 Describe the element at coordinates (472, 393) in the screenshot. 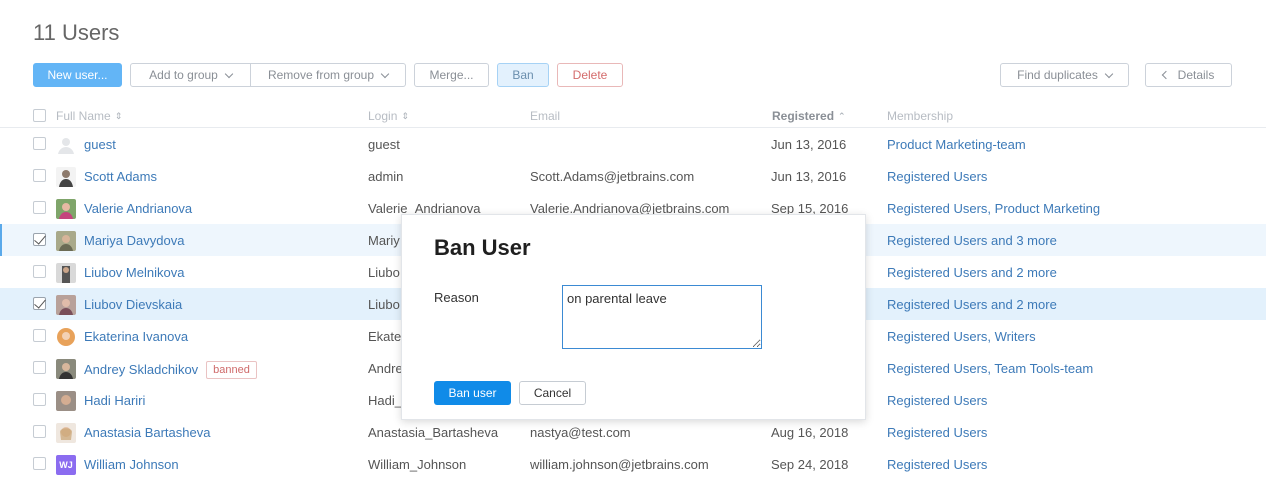

I see `ban-user-button: Ban user` at that location.